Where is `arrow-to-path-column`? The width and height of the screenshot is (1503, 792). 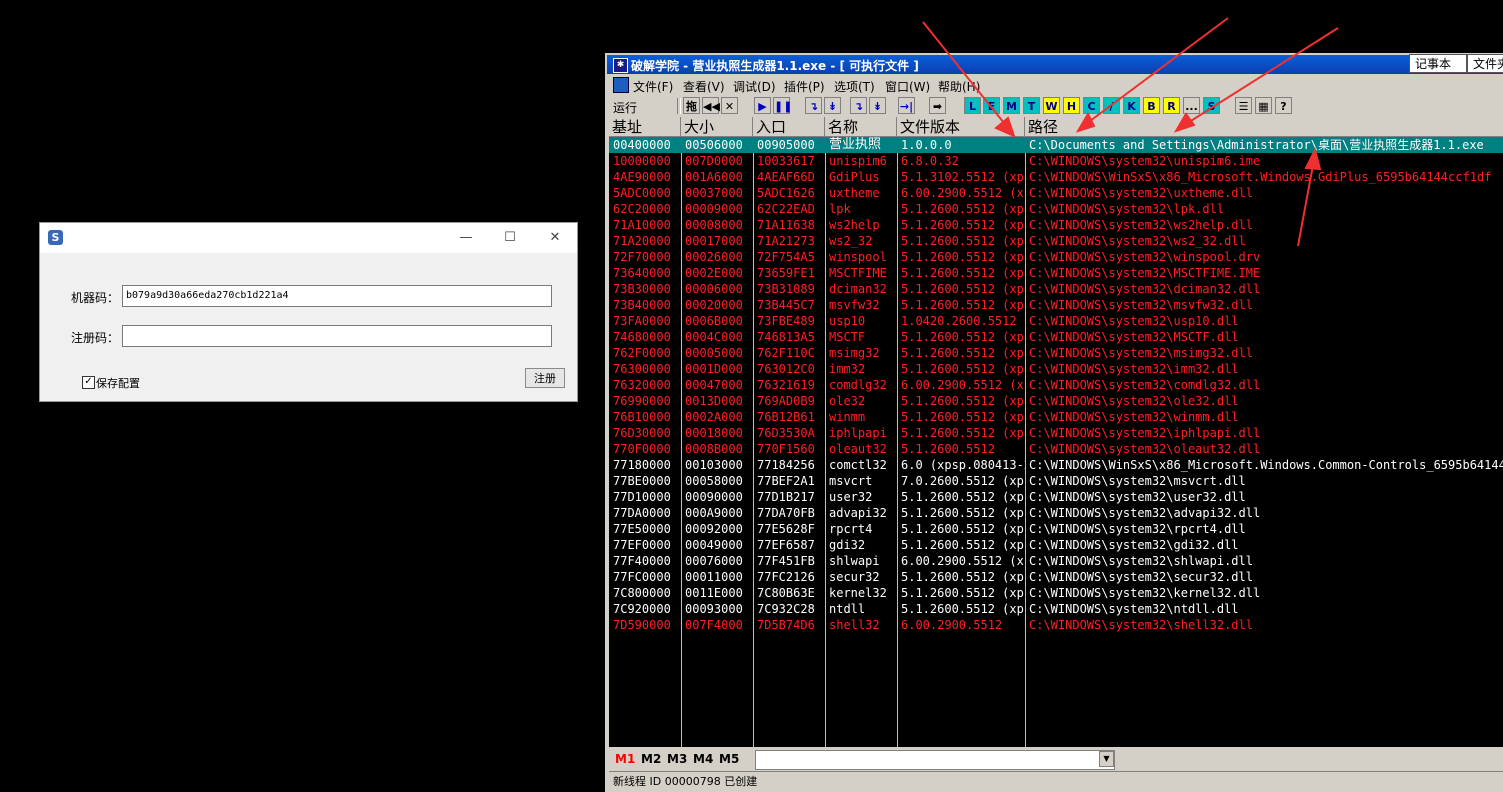 arrow-to-path-column is located at coordinates (1157, 71).